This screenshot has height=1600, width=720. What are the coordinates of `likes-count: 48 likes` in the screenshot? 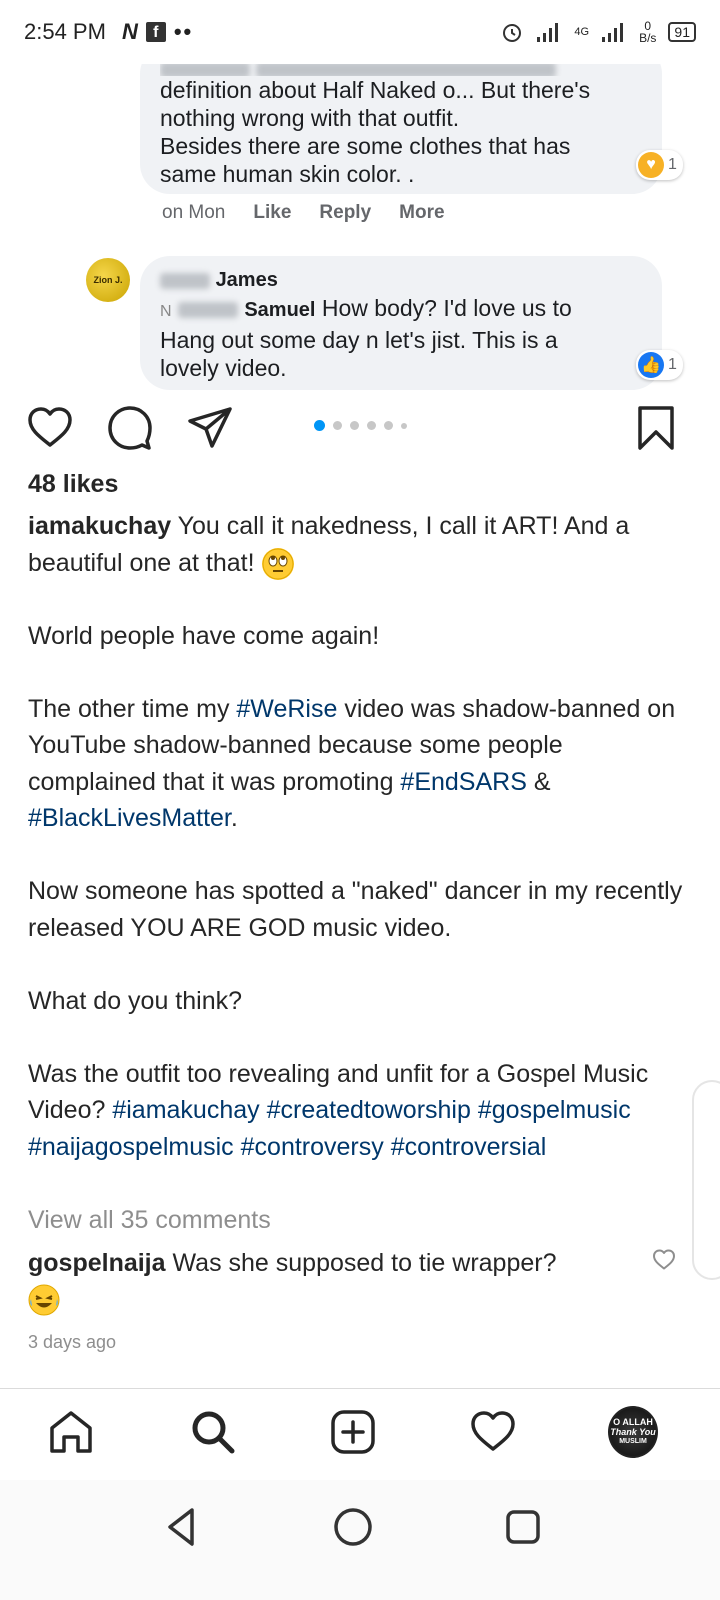 It's located at (73, 484).